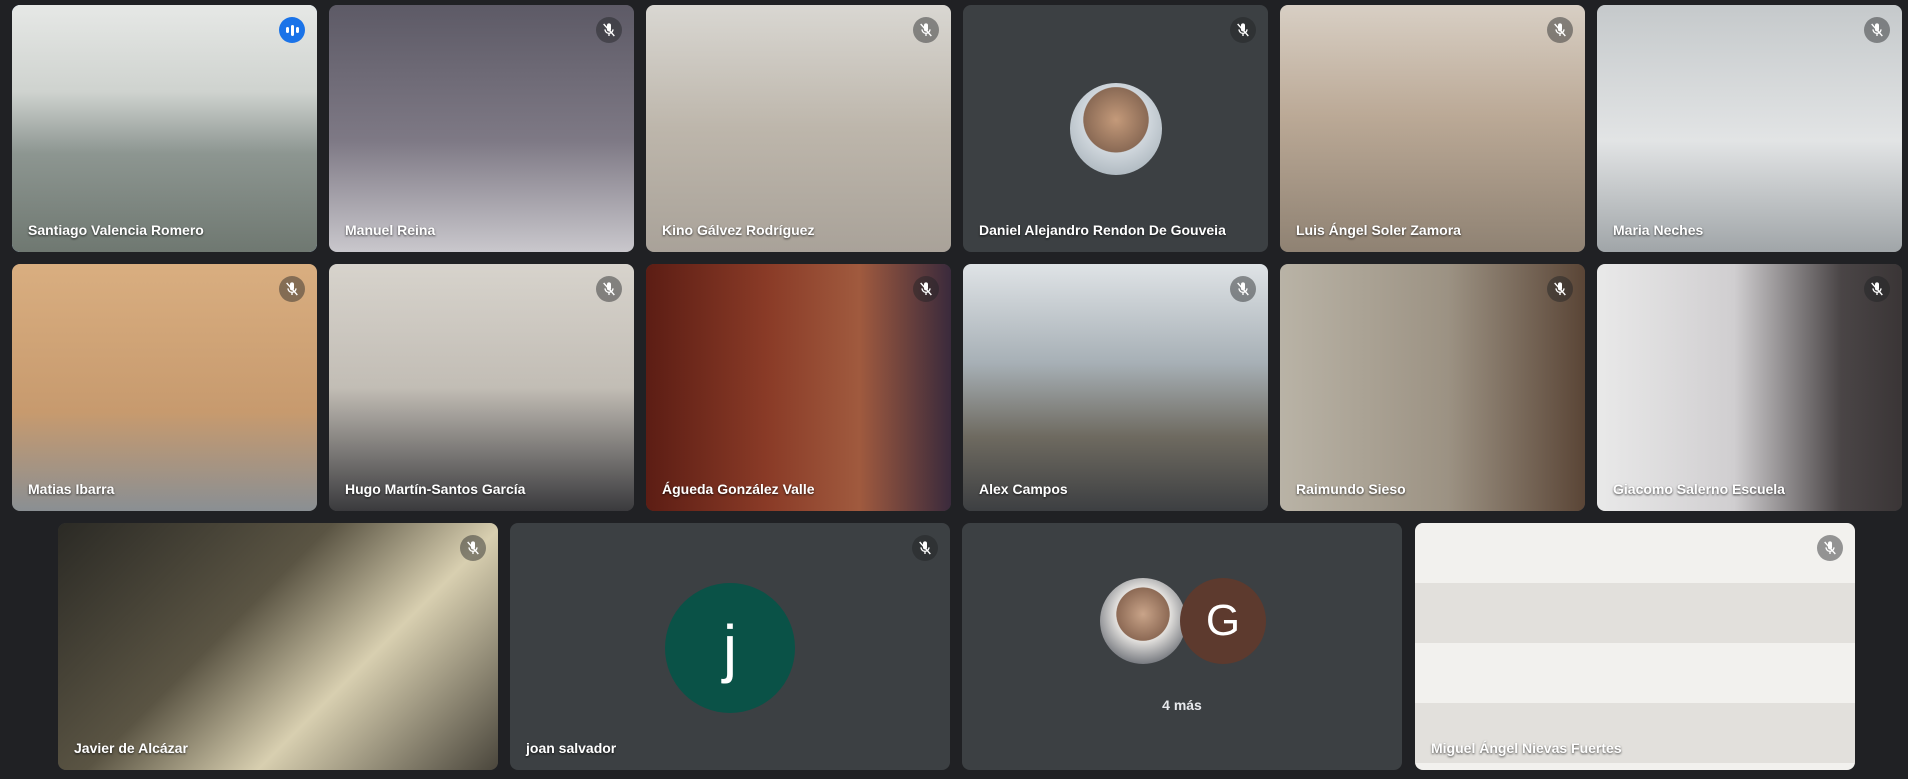 The image size is (1908, 779). I want to click on participant-tile: j joan salvador, so click(730, 646).